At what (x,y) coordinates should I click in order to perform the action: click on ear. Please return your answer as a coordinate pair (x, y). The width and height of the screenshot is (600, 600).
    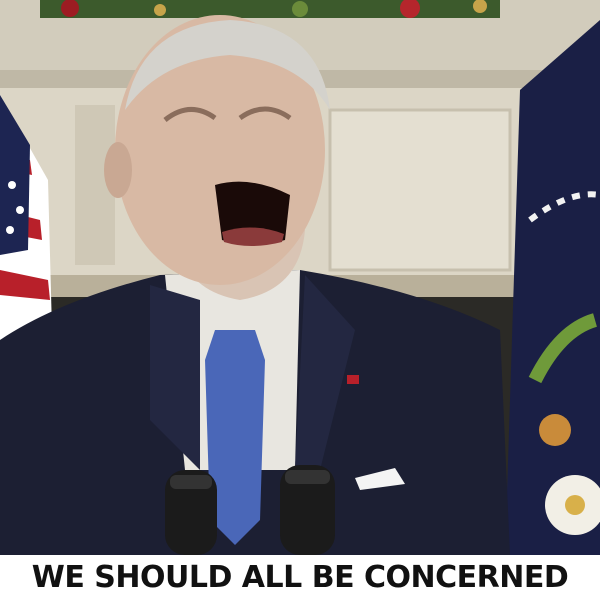
    Looking at the image, I should click on (118, 170).